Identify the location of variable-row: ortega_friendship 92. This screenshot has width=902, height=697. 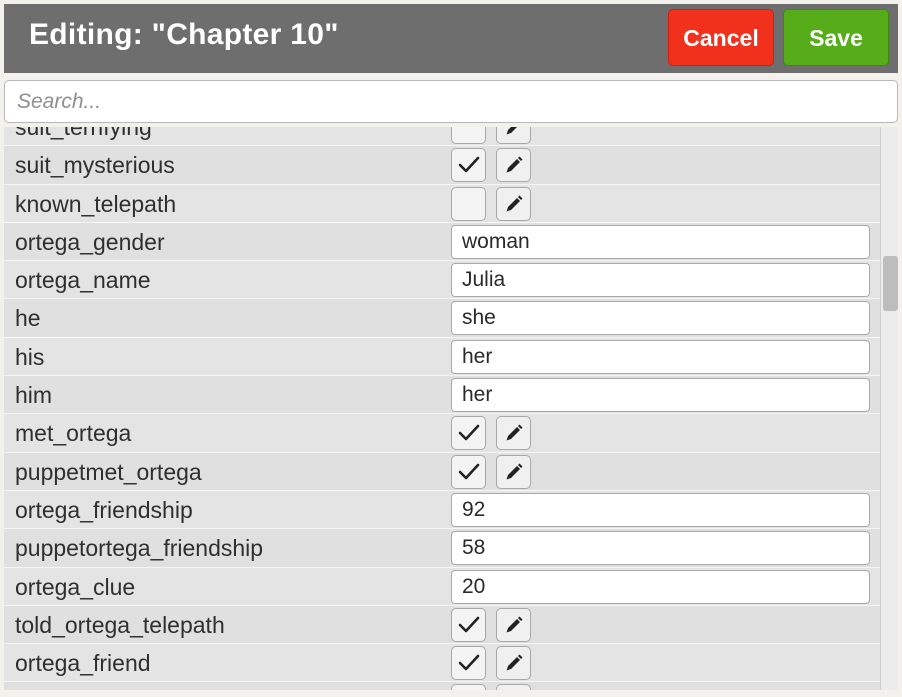
(442, 510).